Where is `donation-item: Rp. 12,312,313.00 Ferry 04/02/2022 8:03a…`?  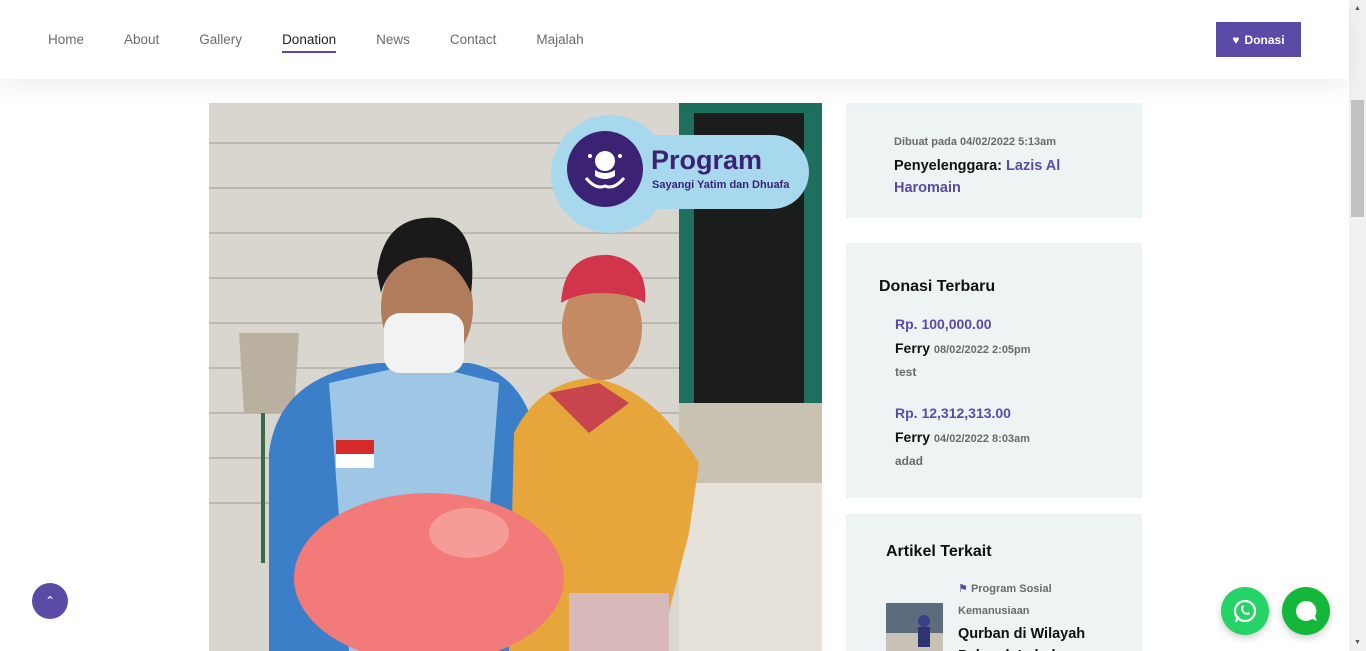
donation-item: Rp. 12,312,313.00 Ferry 04/02/2022 8:03a… is located at coordinates (962, 436).